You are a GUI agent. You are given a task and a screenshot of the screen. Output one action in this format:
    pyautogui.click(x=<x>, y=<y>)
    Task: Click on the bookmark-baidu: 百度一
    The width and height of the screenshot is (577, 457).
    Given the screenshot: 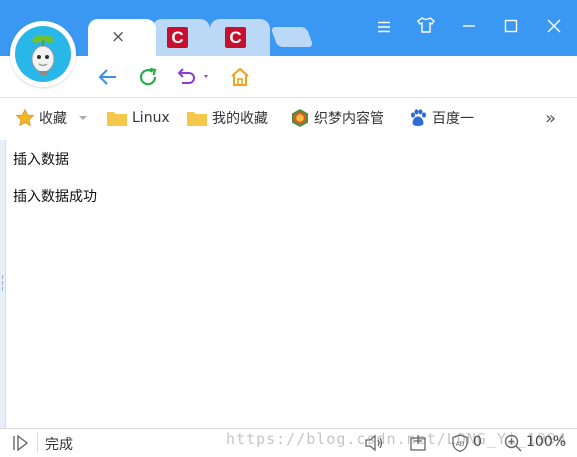 What is the action you would take?
    pyautogui.click(x=441, y=118)
    